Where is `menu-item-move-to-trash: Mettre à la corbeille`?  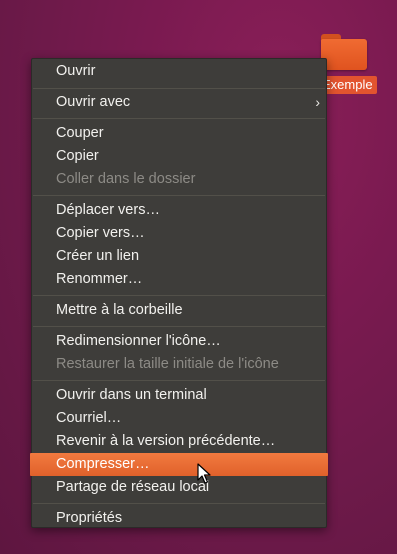
menu-item-move-to-trash: Mettre à la corbeille is located at coordinates (179, 310).